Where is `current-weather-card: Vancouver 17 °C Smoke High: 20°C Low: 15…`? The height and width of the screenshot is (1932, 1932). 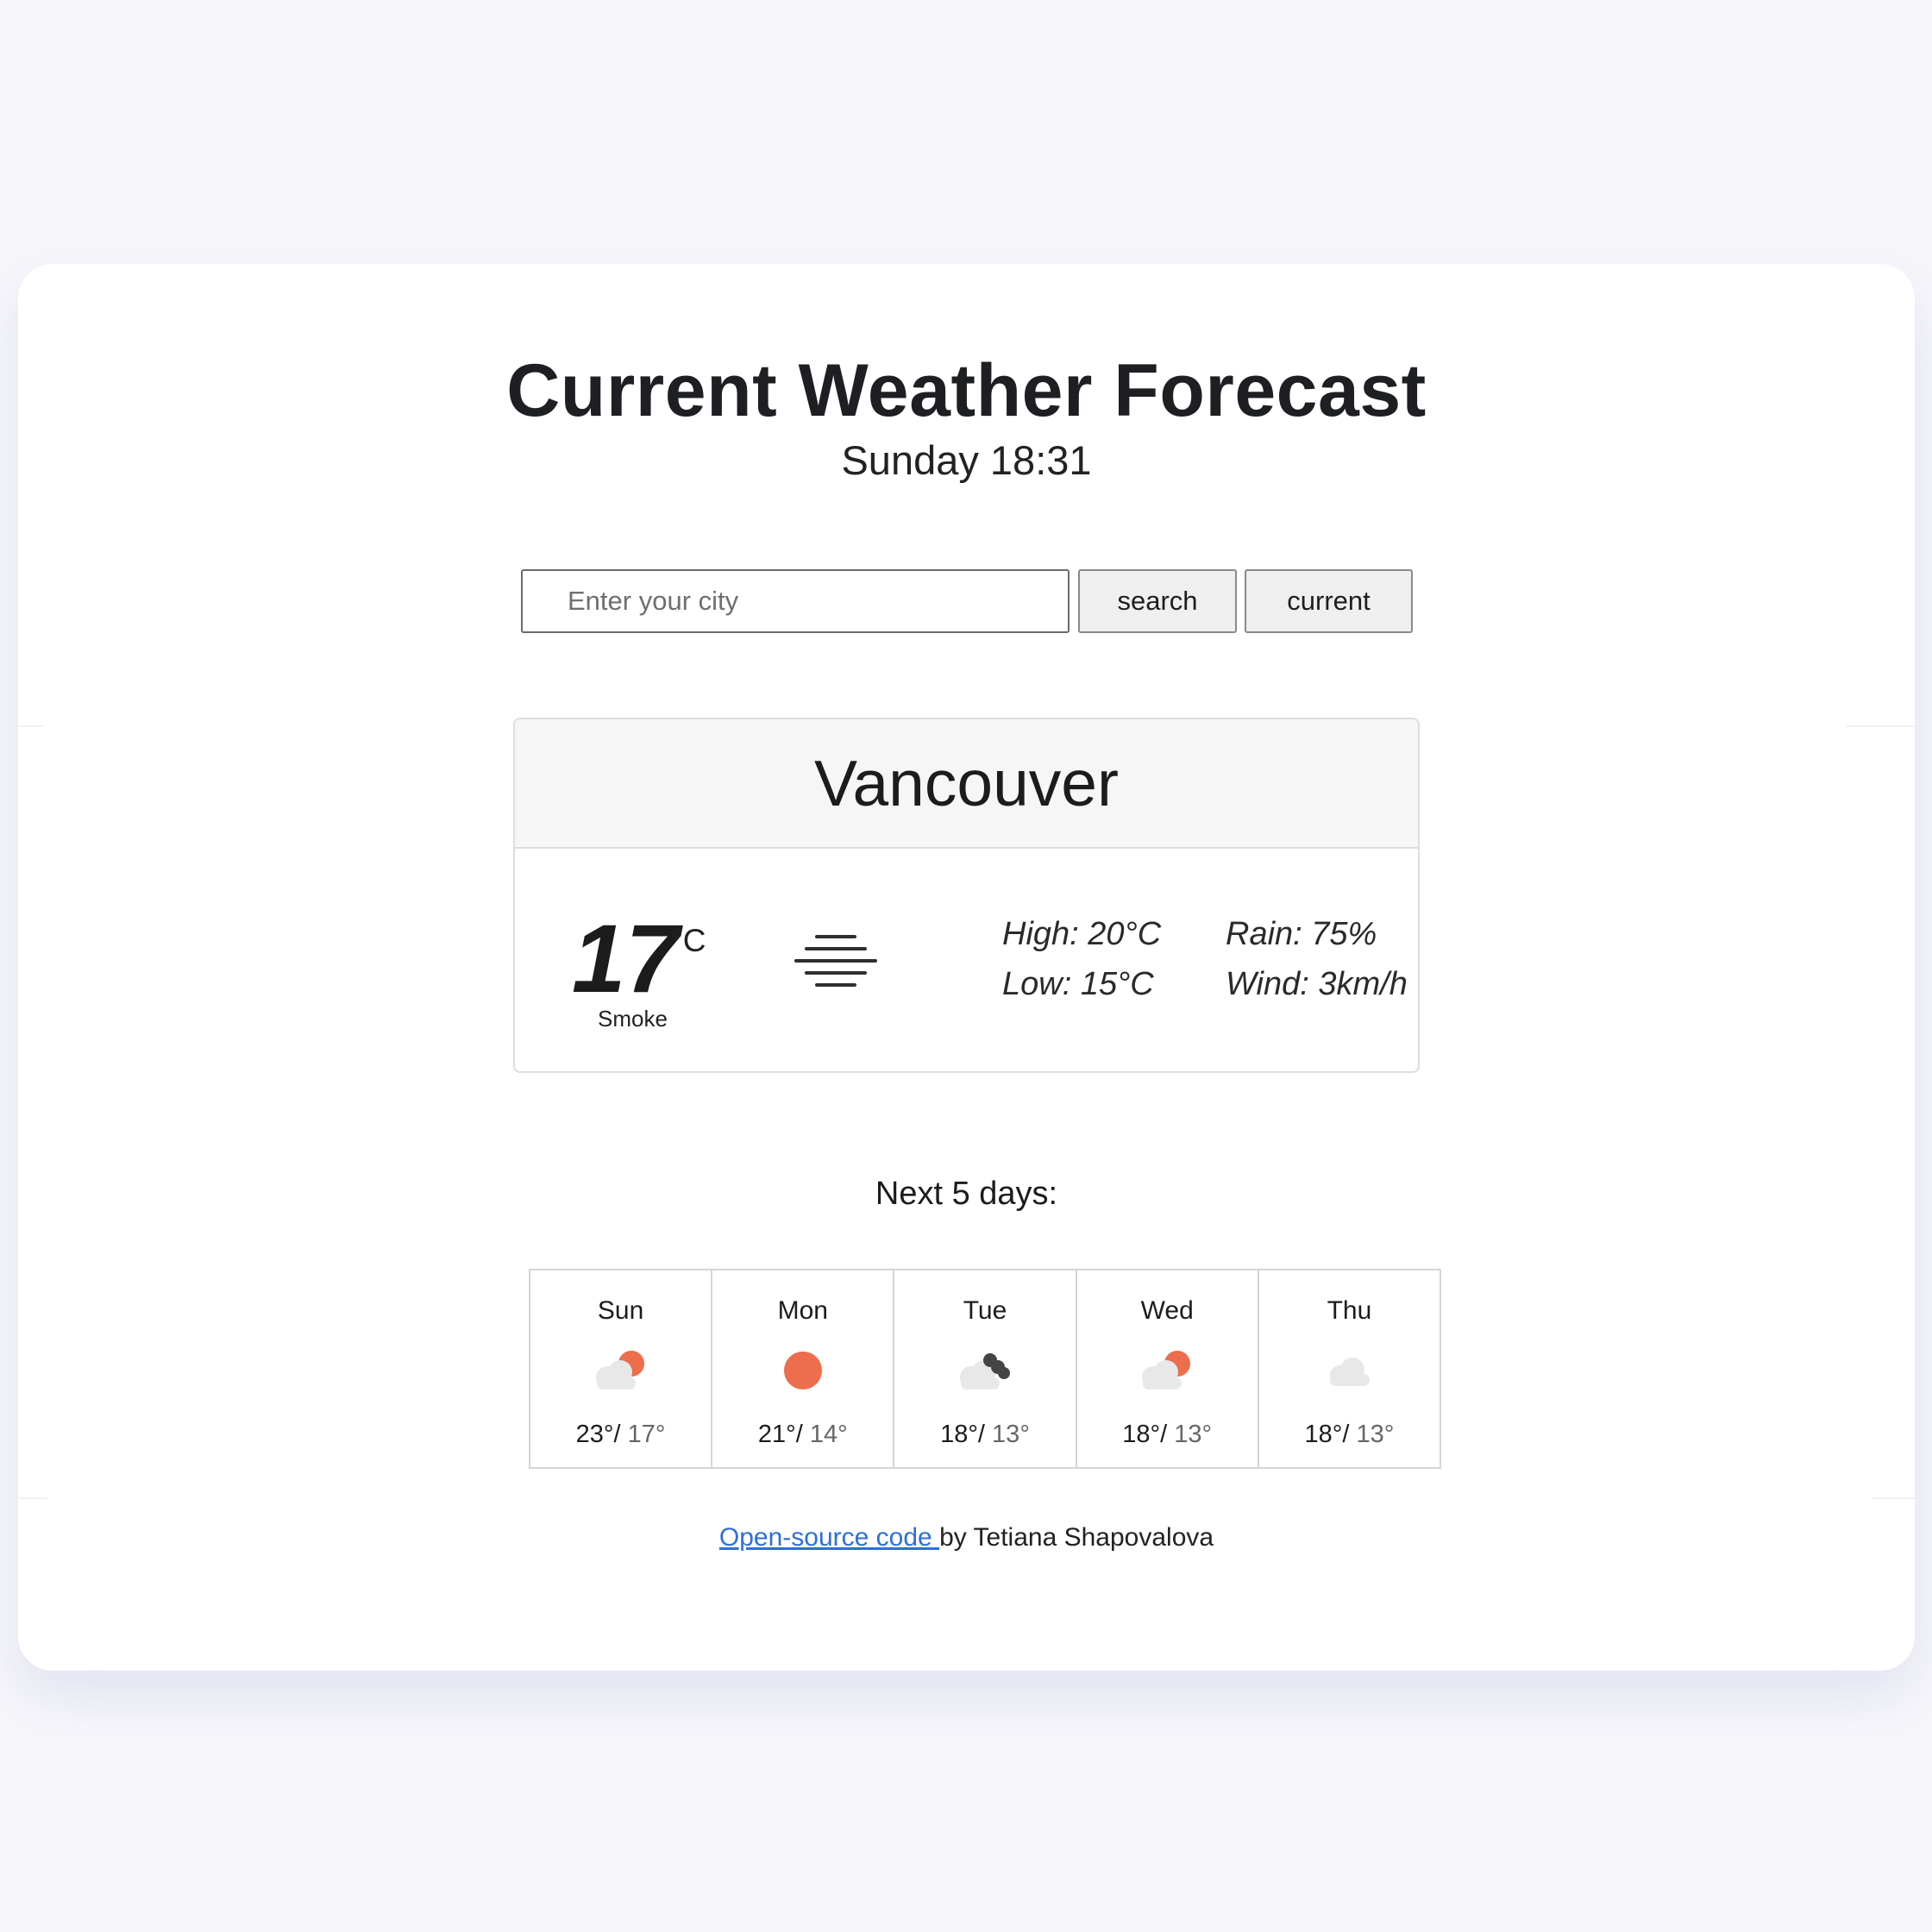 current-weather-card: Vancouver 17 °C Smoke High: 20°C Low: 15… is located at coordinates (966, 896).